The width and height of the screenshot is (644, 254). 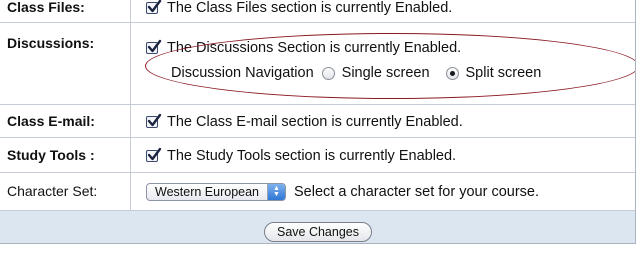 What do you see at coordinates (386, 73) in the screenshot?
I see `single-screen-label: Single screen` at bounding box center [386, 73].